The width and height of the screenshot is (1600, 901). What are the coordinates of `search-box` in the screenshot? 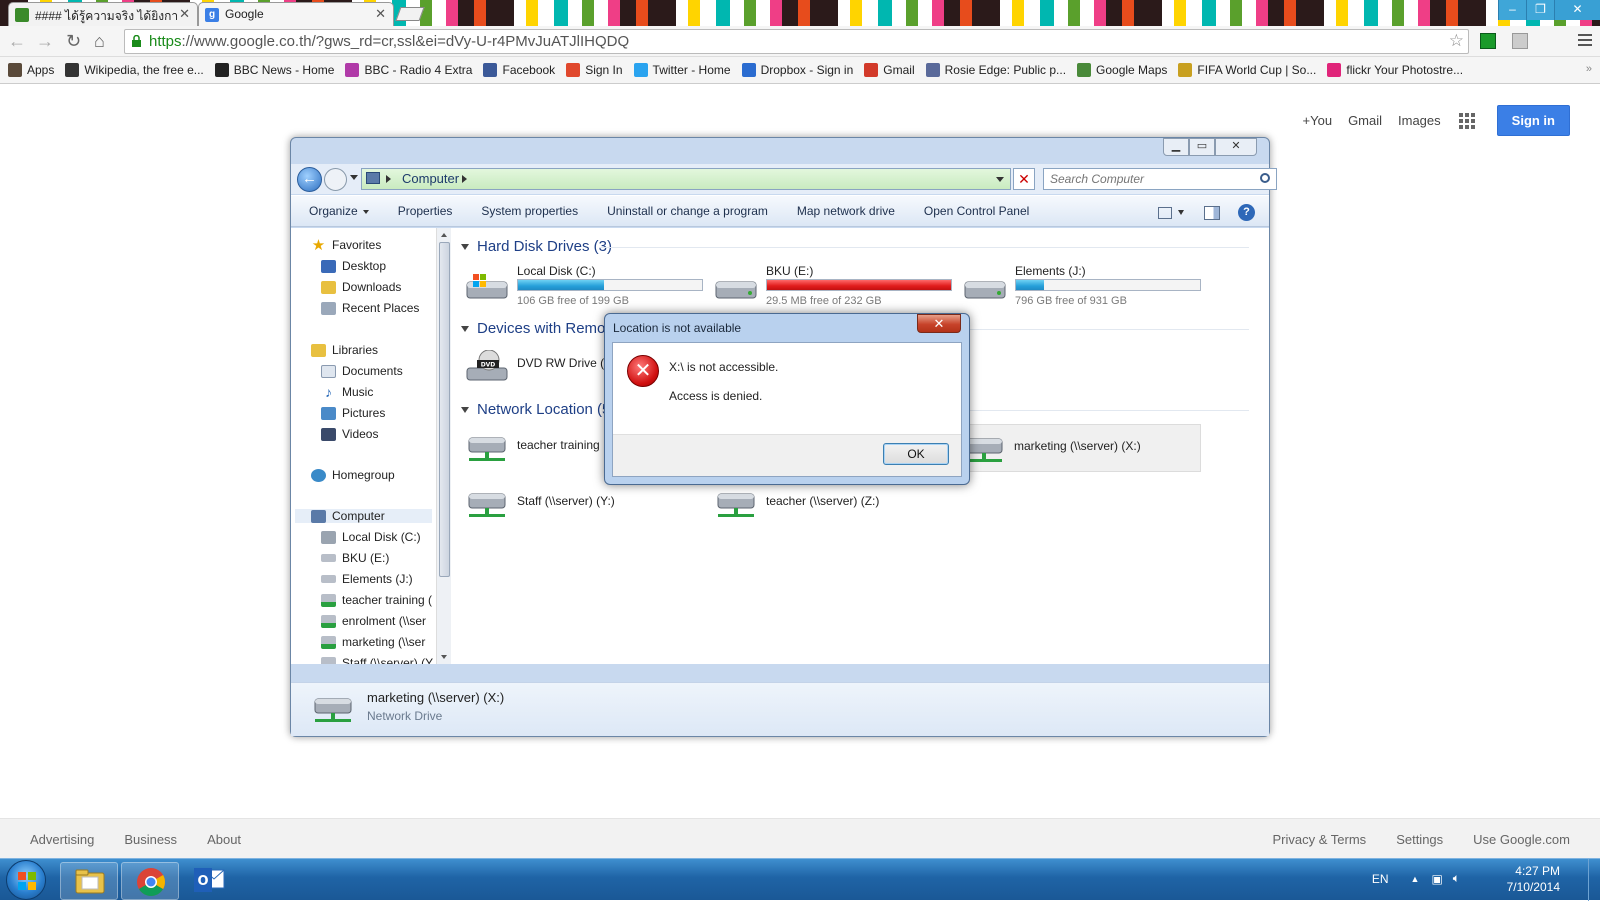 It's located at (1160, 179).